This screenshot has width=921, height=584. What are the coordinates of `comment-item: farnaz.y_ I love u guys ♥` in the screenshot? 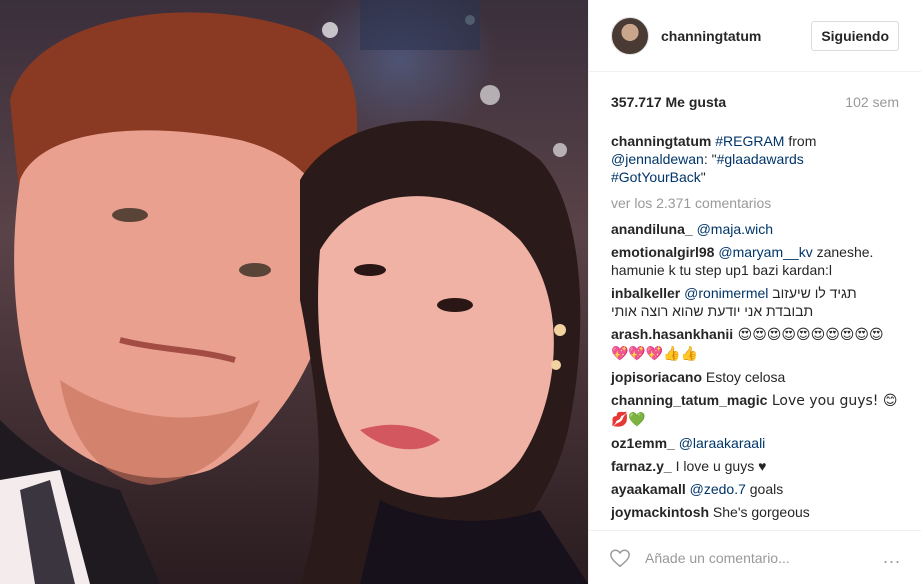 It's located at (755, 466).